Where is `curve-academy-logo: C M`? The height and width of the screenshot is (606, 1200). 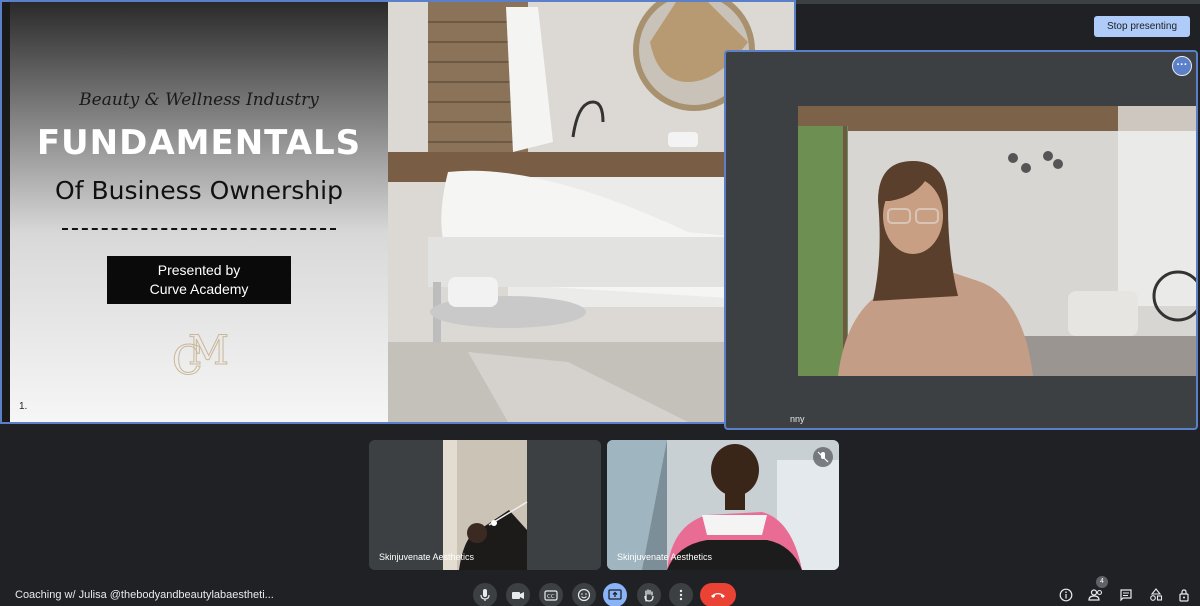
curve-academy-logo: C M is located at coordinates (201, 356).